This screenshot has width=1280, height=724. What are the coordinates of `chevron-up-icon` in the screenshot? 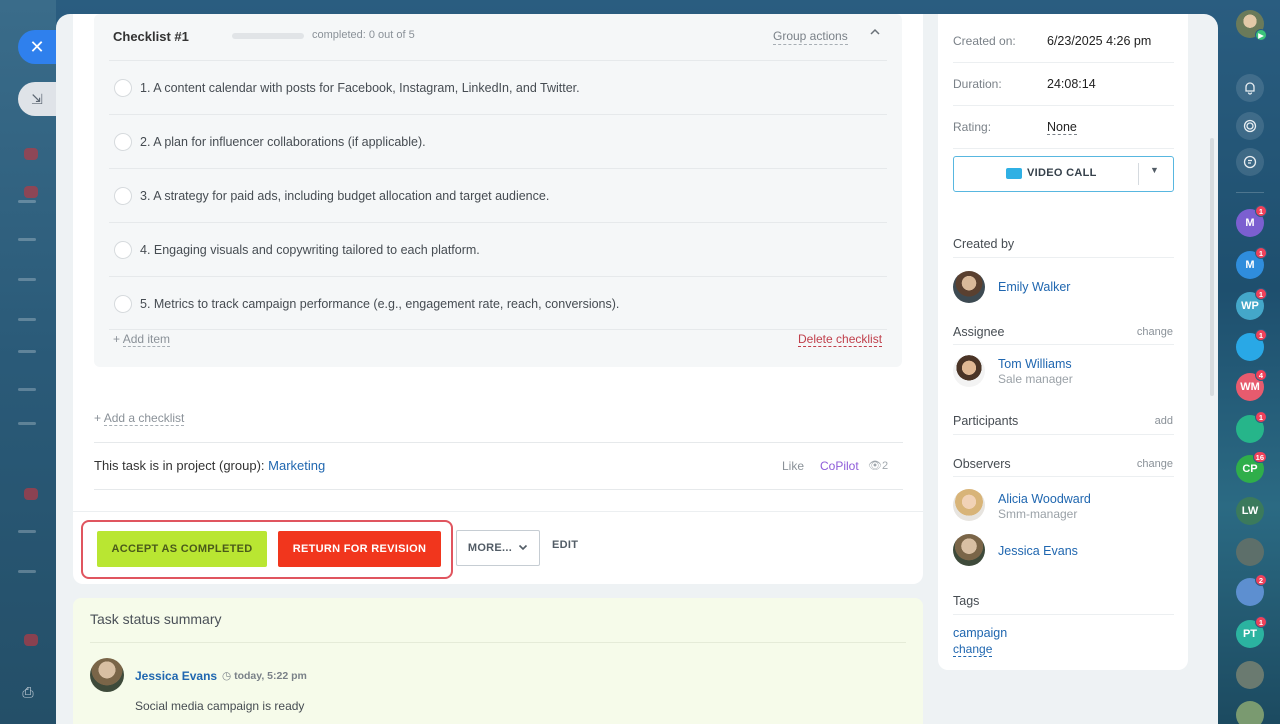 It's located at (876, 33).